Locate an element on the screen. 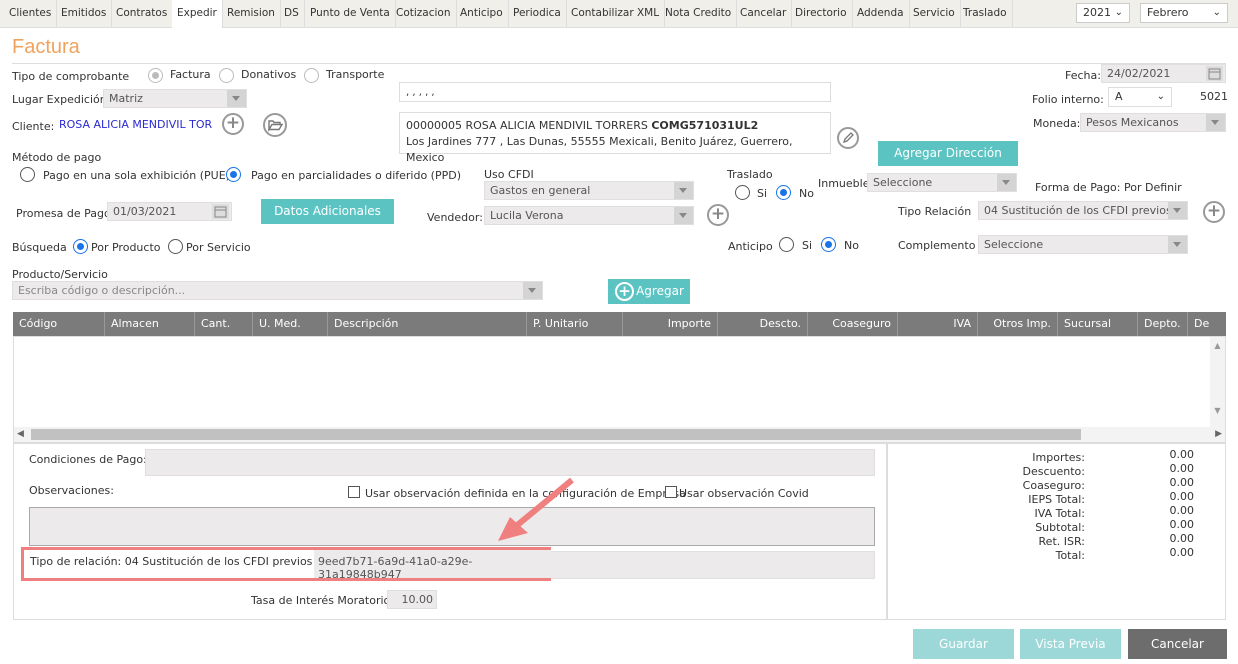 This screenshot has height=664, width=1238. add-vendedor-icon: + is located at coordinates (718, 215).